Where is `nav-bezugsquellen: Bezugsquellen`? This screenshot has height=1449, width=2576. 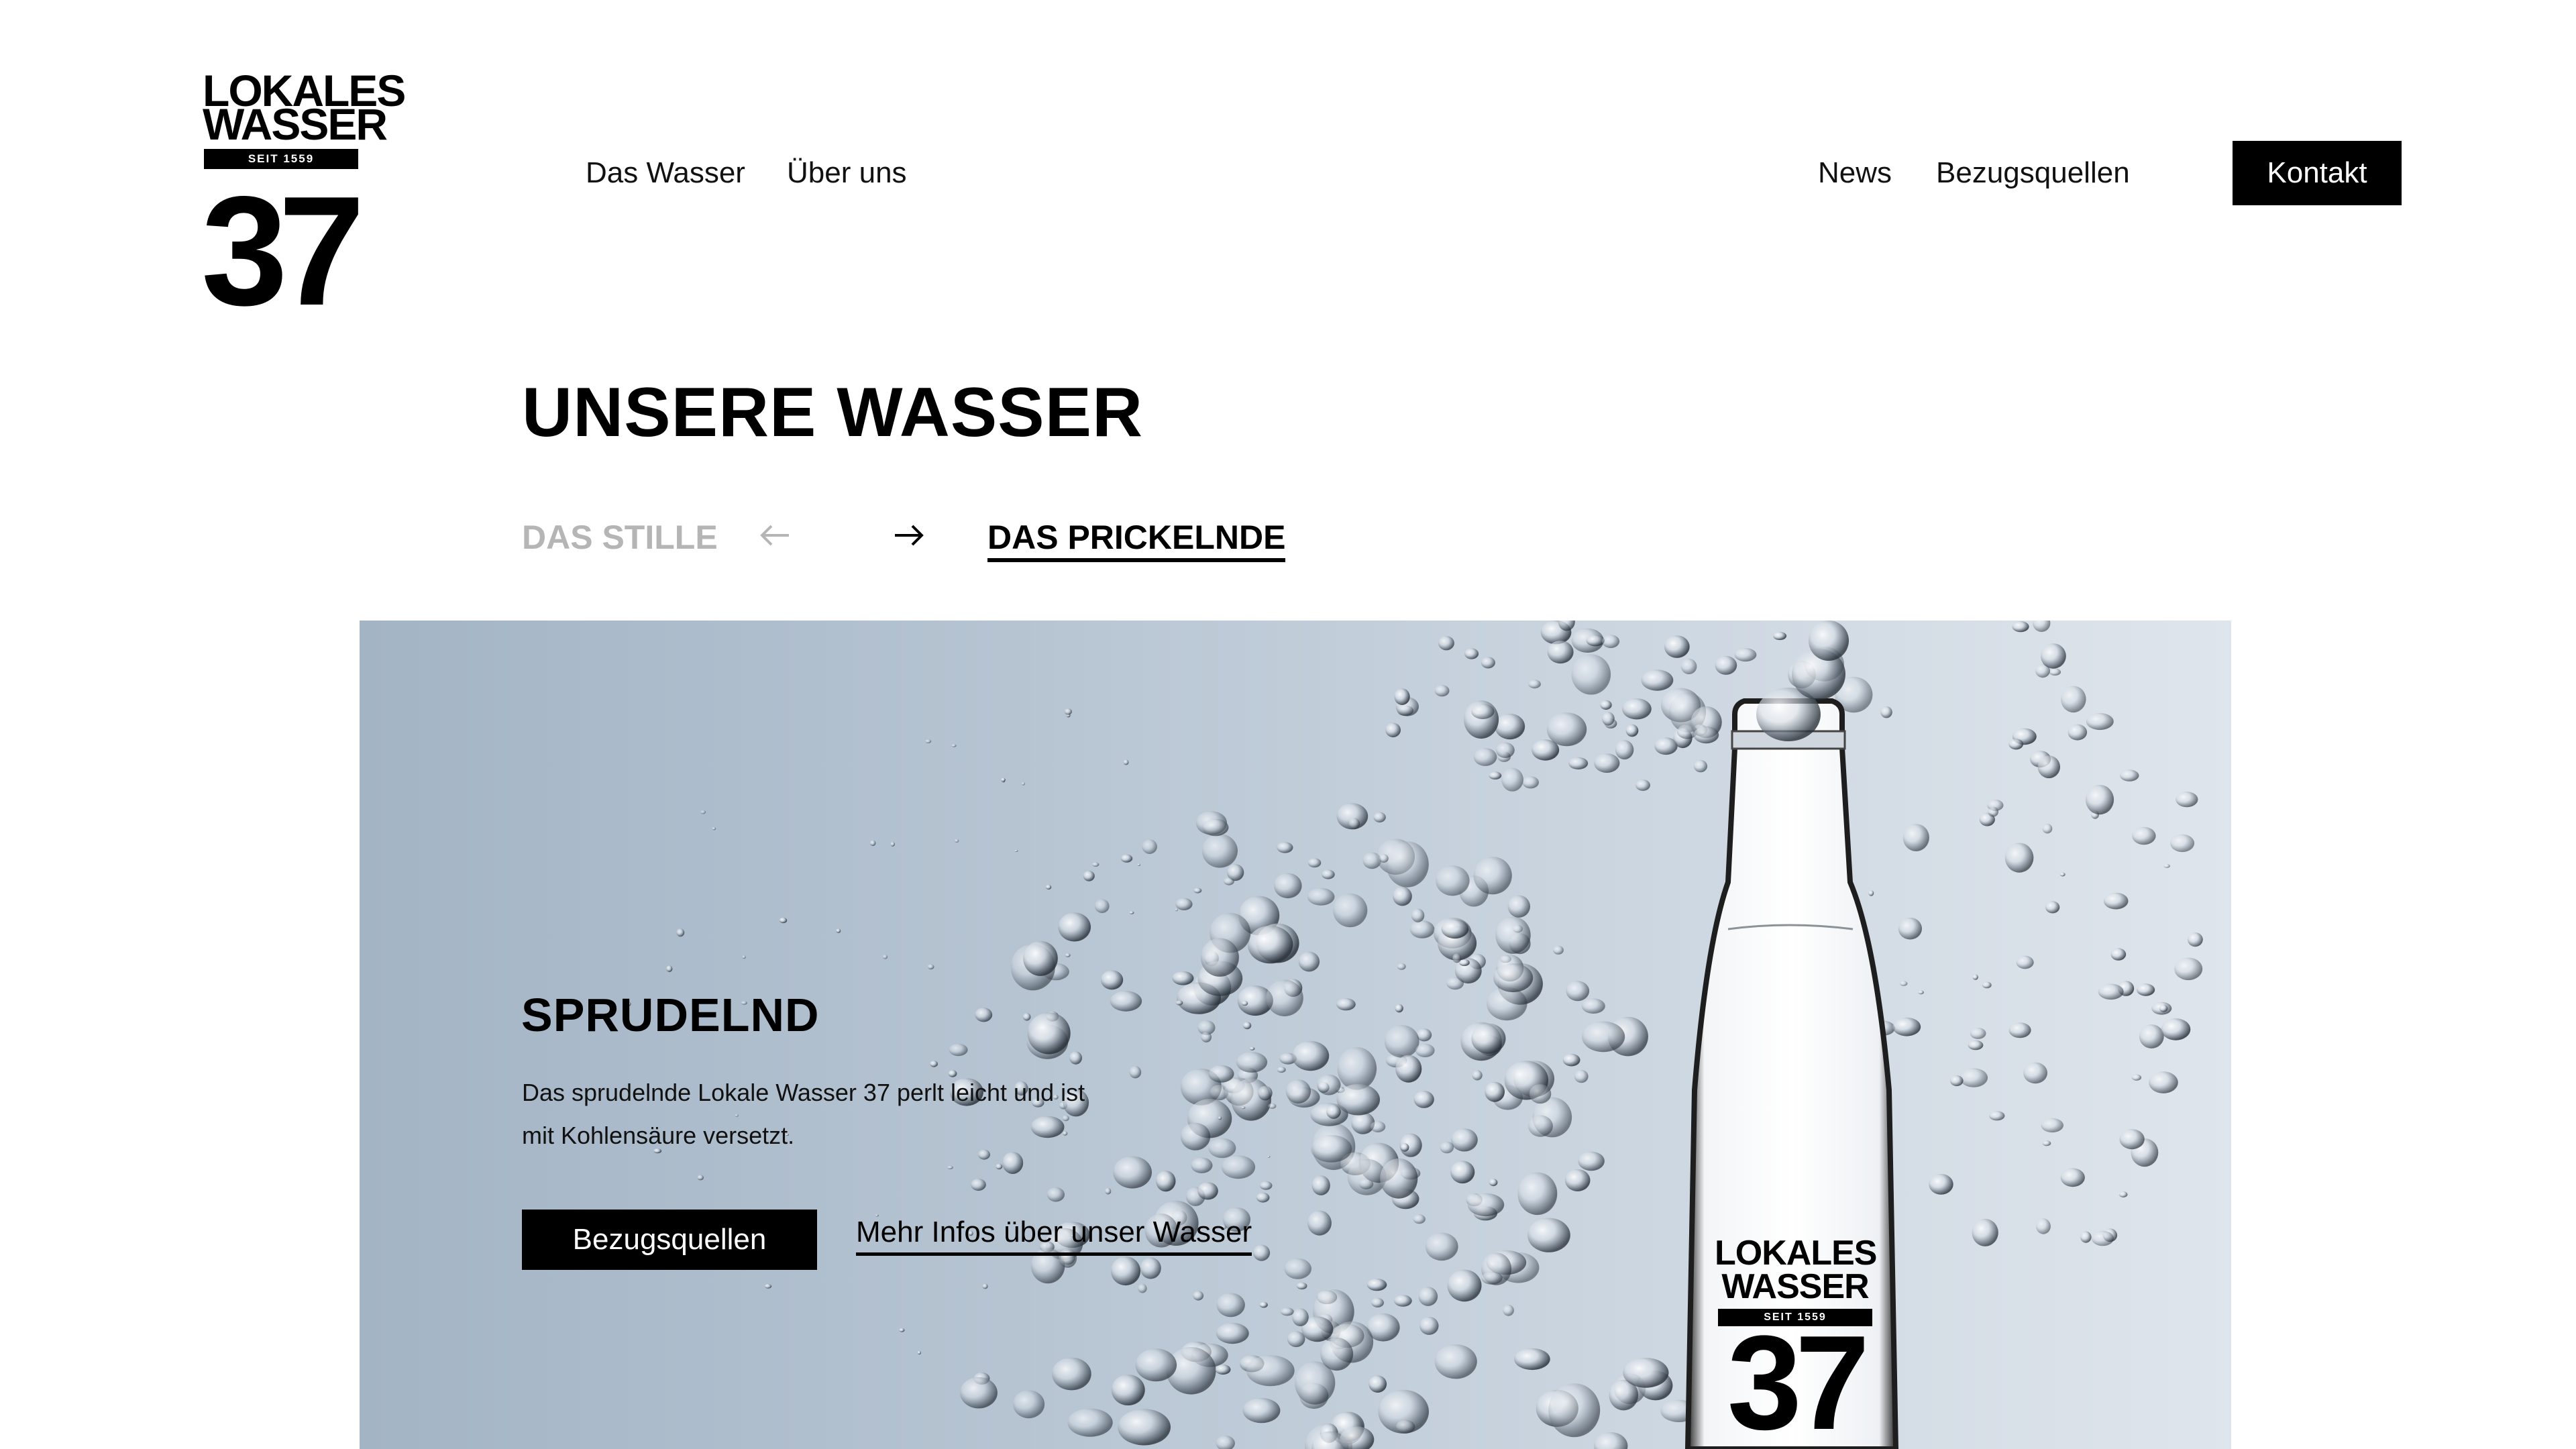 nav-bezugsquellen: Bezugsquellen is located at coordinates (2033, 173).